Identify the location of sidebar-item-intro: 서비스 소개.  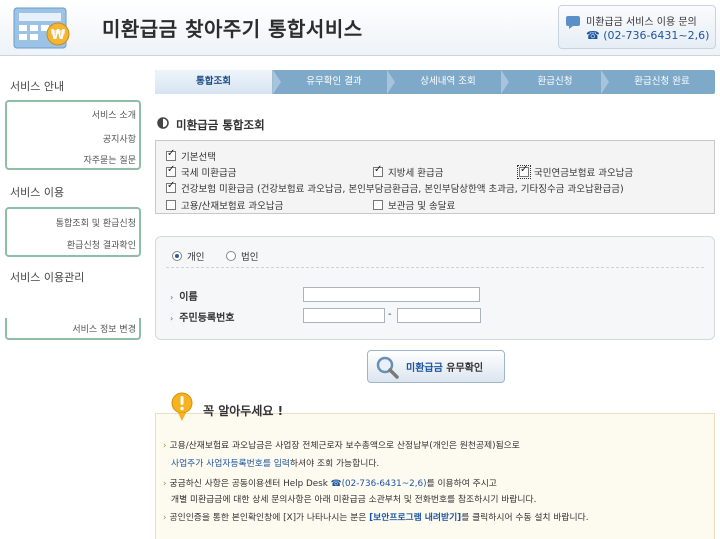
(114, 114).